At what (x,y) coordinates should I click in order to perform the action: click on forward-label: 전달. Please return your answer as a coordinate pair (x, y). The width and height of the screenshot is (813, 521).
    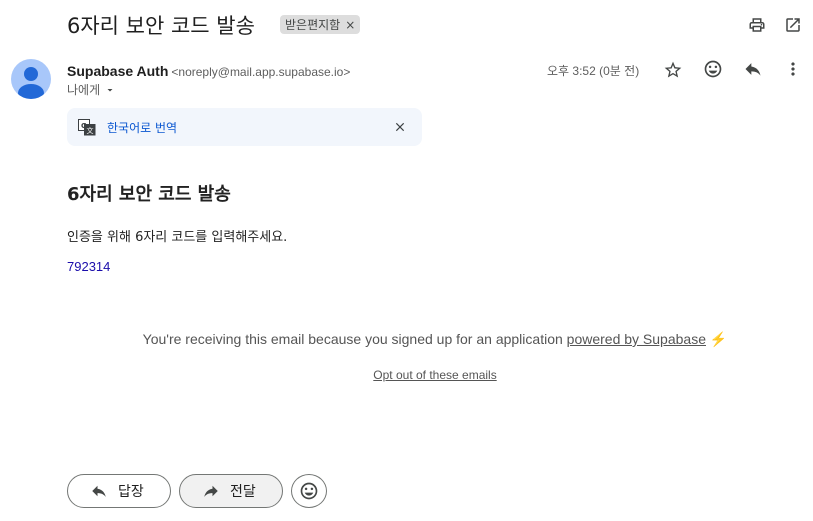
    Looking at the image, I should click on (243, 492).